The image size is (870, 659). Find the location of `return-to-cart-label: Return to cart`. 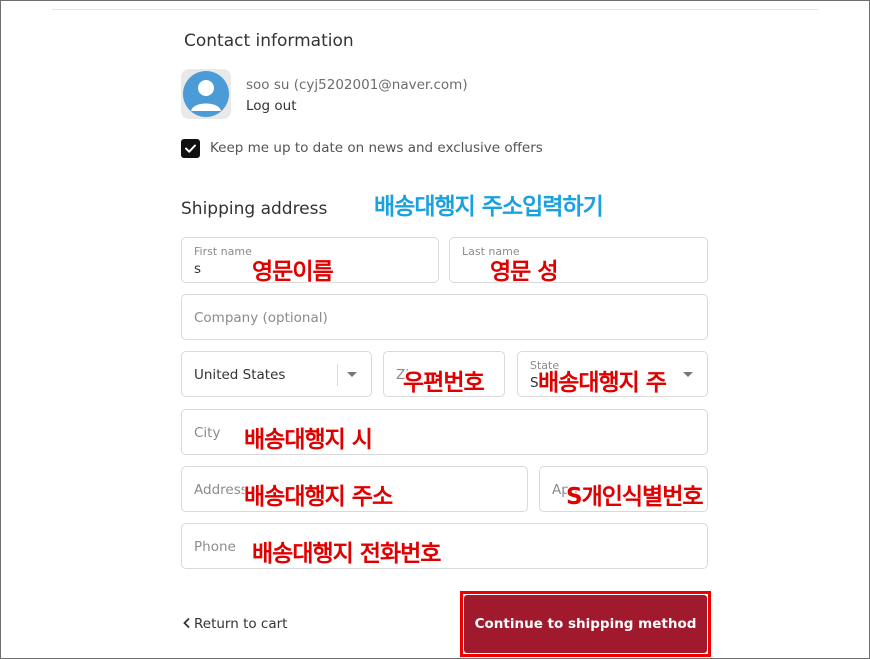

return-to-cart-label: Return to cart is located at coordinates (241, 624).